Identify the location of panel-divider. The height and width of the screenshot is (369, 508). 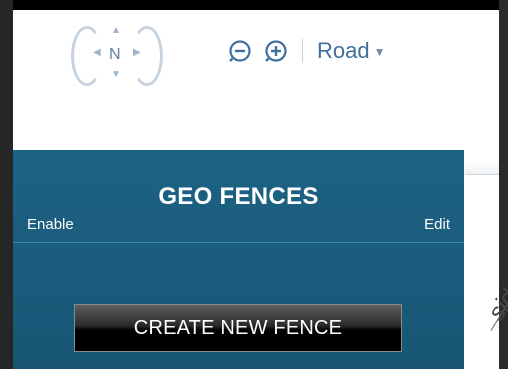
(238, 242).